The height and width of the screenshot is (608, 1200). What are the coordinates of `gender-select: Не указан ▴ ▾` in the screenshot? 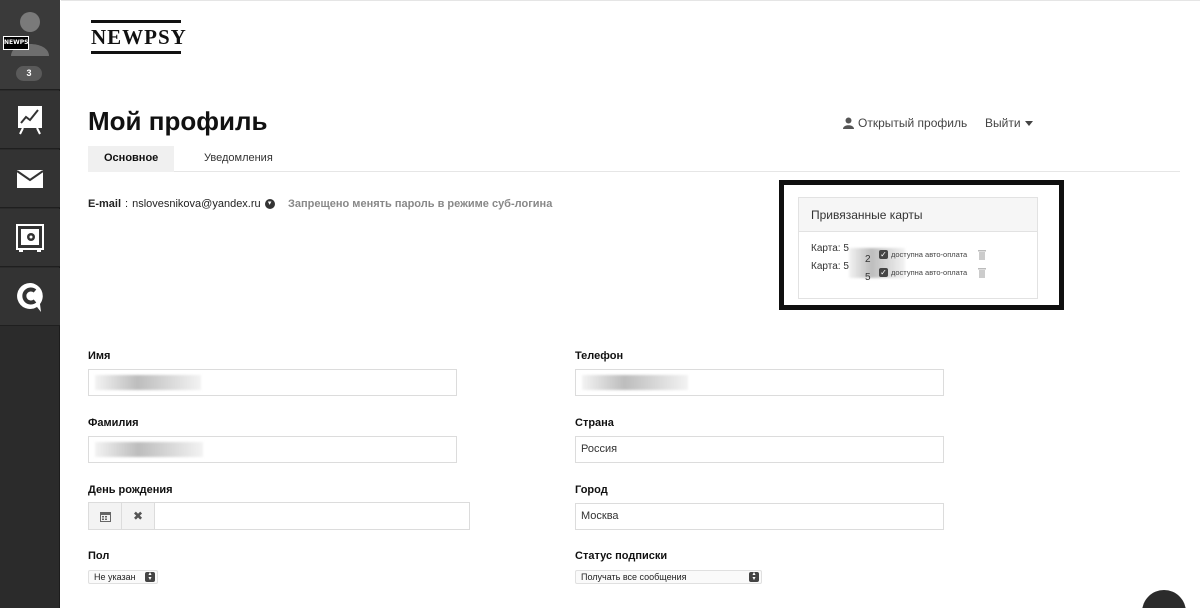 It's located at (123, 577).